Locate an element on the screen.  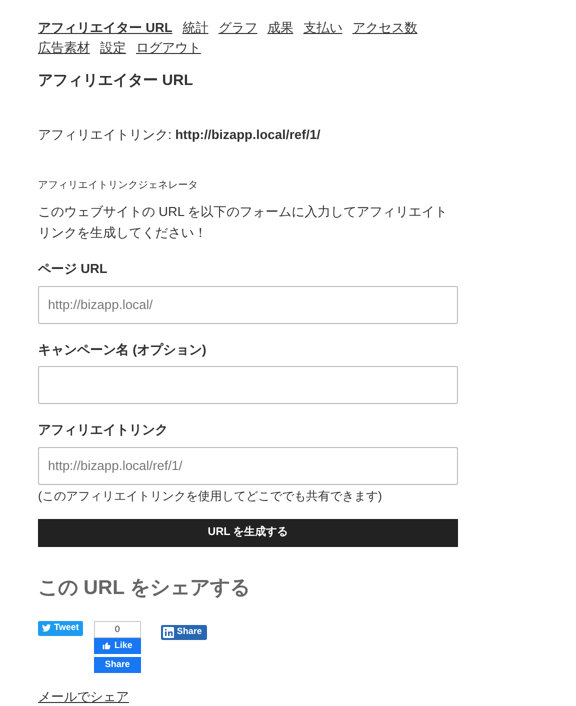
nav-link: ログアウト is located at coordinates (168, 48).